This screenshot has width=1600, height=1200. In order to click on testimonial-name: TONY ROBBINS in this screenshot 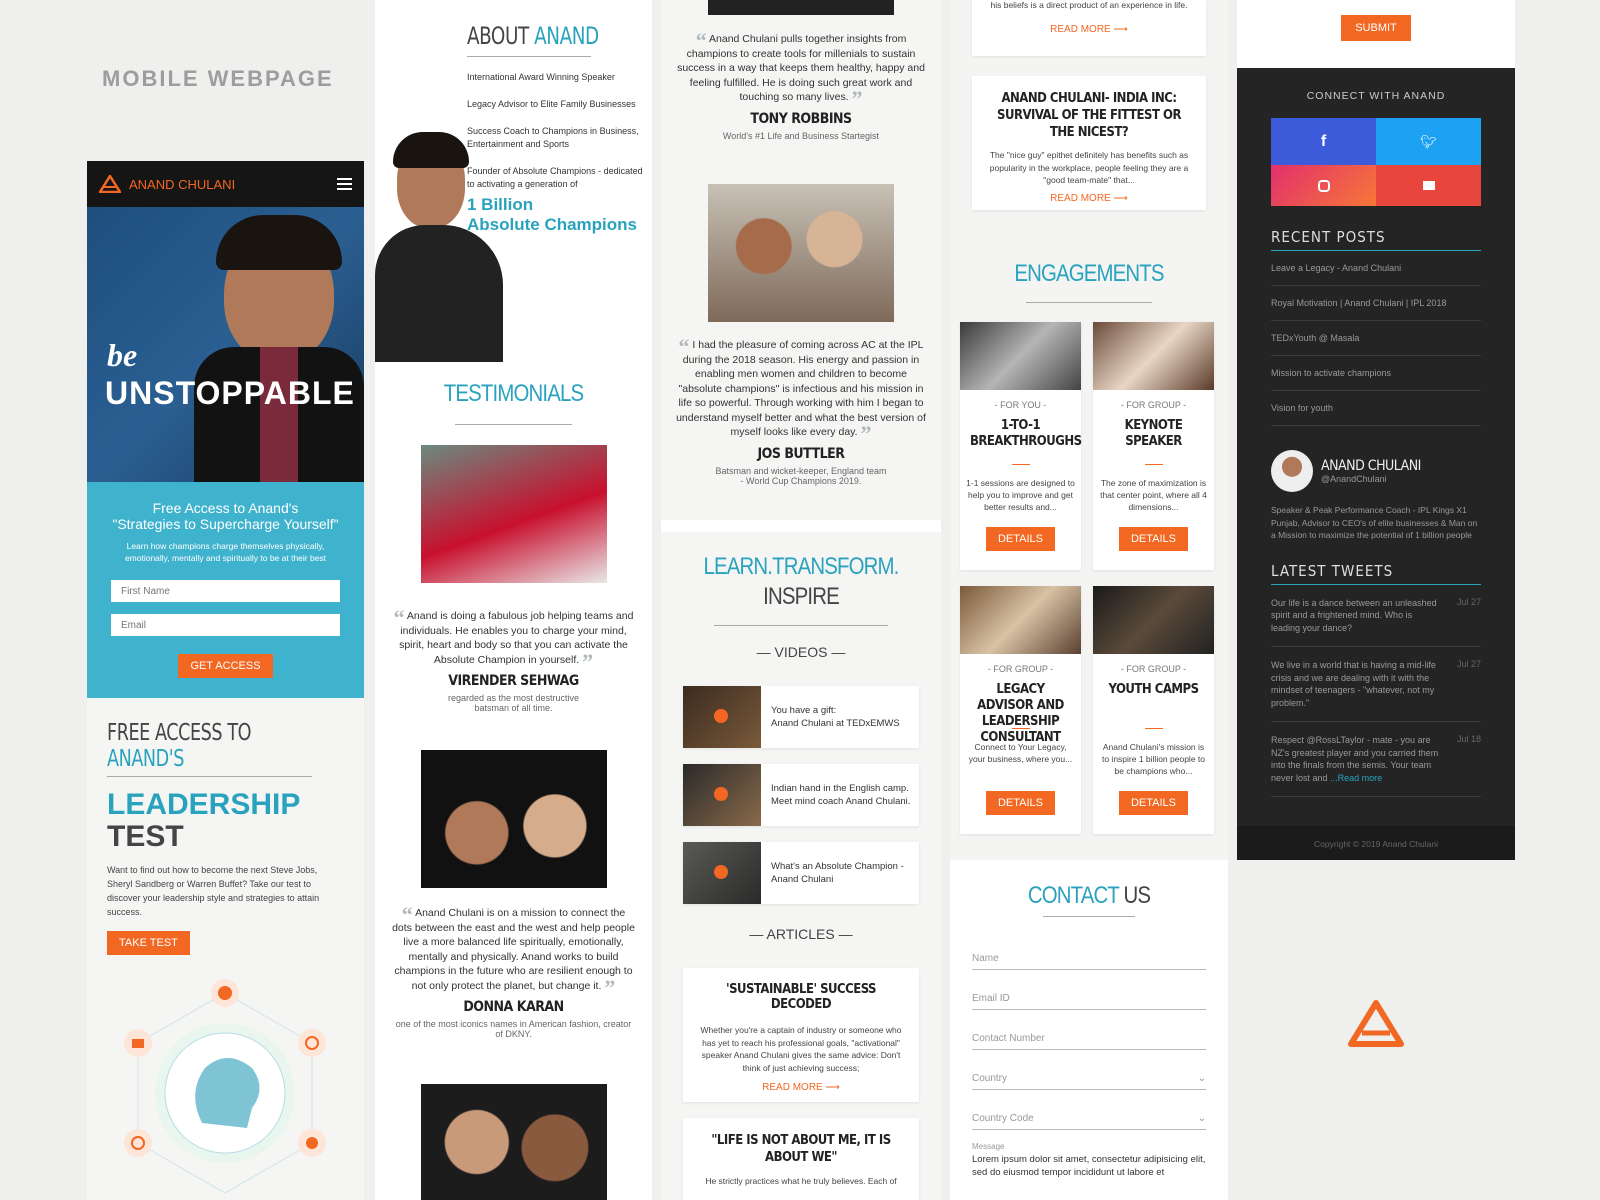, I will do `click(801, 118)`.